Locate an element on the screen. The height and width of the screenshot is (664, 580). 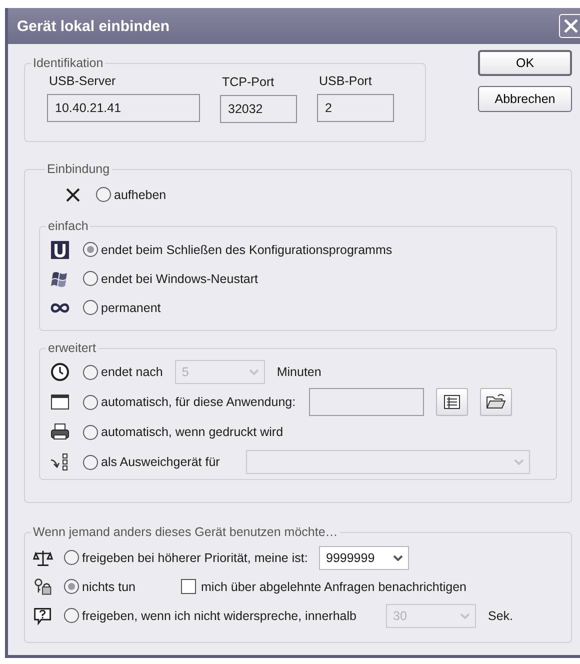
radio-option: endet bei Windows-Neustart is located at coordinates (170, 278).